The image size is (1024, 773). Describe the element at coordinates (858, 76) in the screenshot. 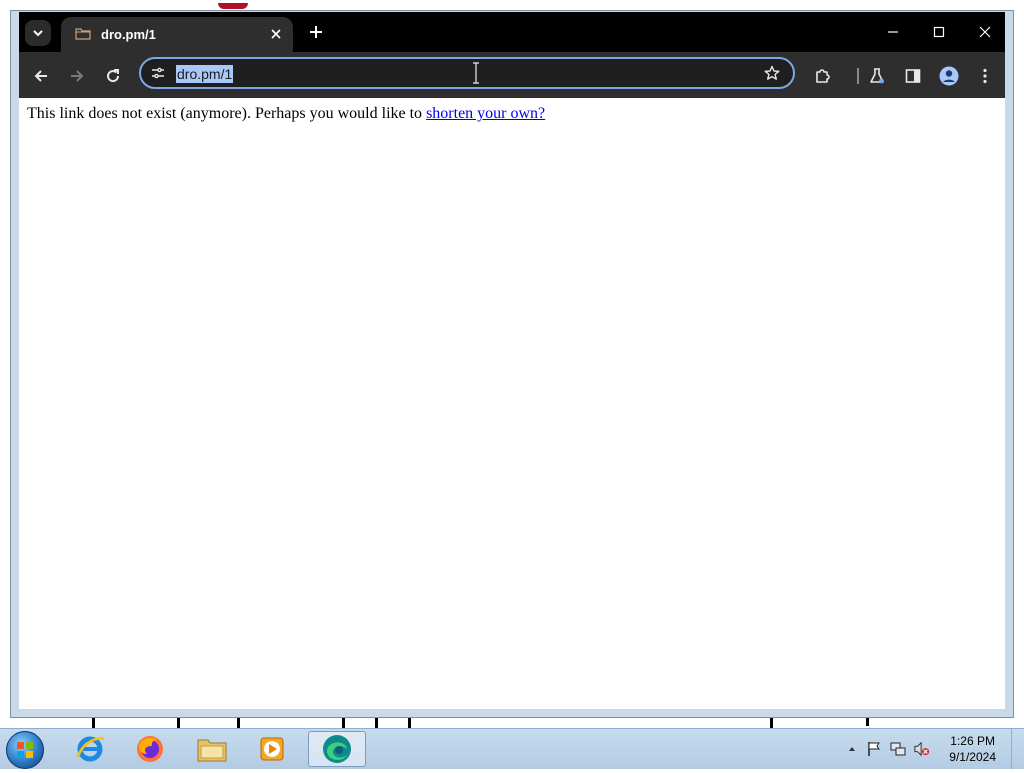

I see `toolbar-divider` at that location.